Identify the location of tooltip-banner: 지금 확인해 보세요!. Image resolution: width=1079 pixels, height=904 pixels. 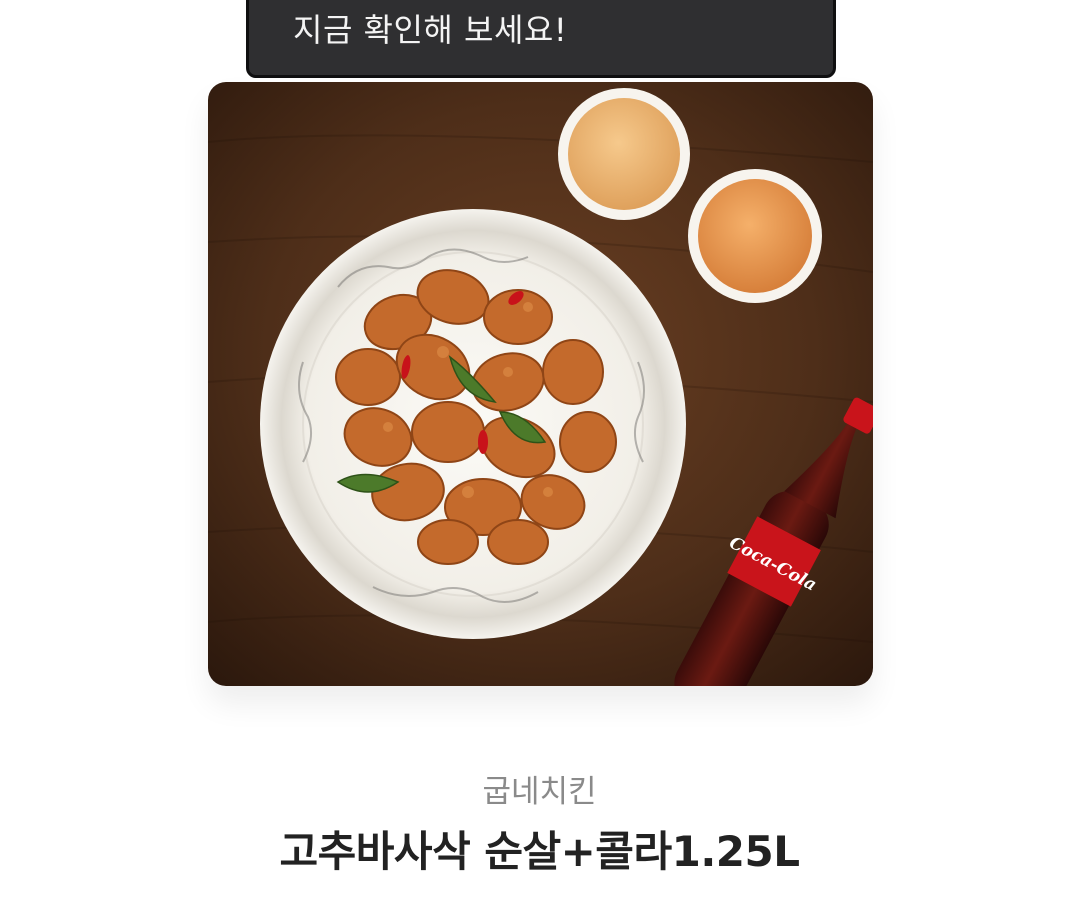
(541, 39).